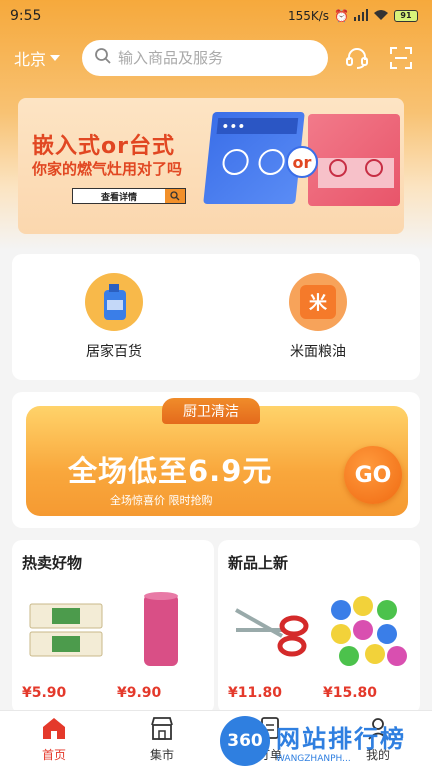 The height and width of the screenshot is (768, 432). I want to click on banner-title: 嵌入式or台式, so click(103, 146).